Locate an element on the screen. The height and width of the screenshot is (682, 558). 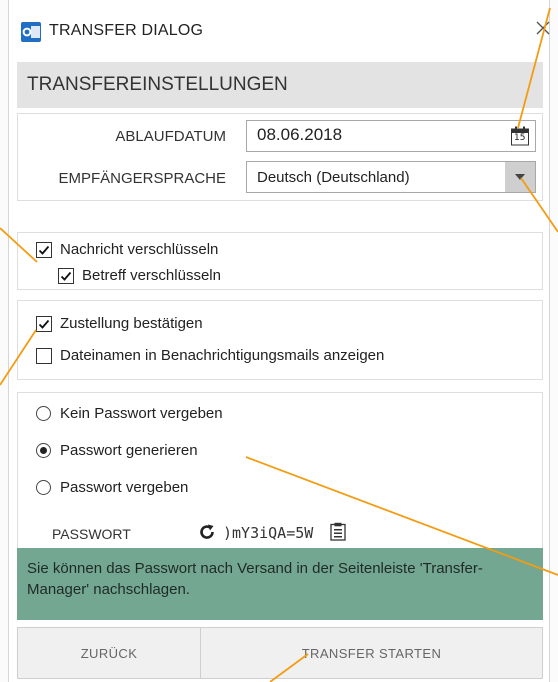
calendar-day: 15 is located at coordinates (520, 138).